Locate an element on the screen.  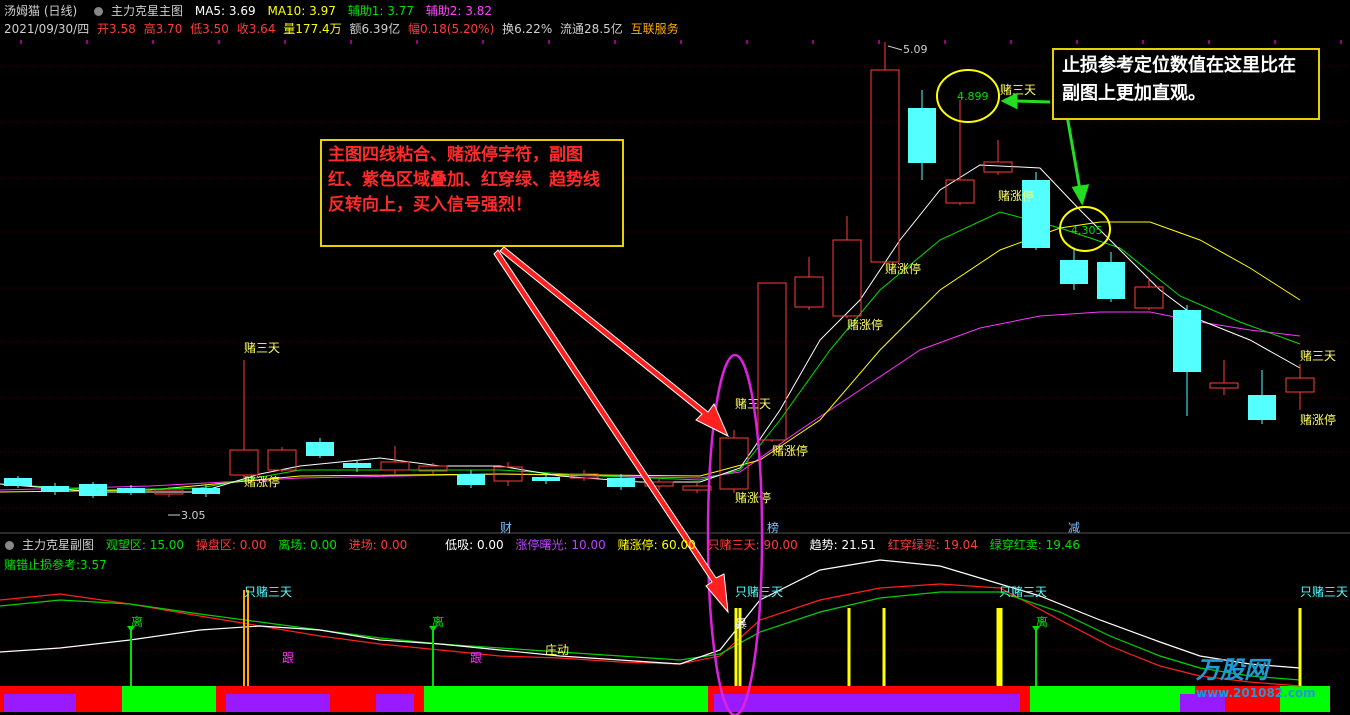
circle-value-1: 4.899 is located at coordinates (973, 96).